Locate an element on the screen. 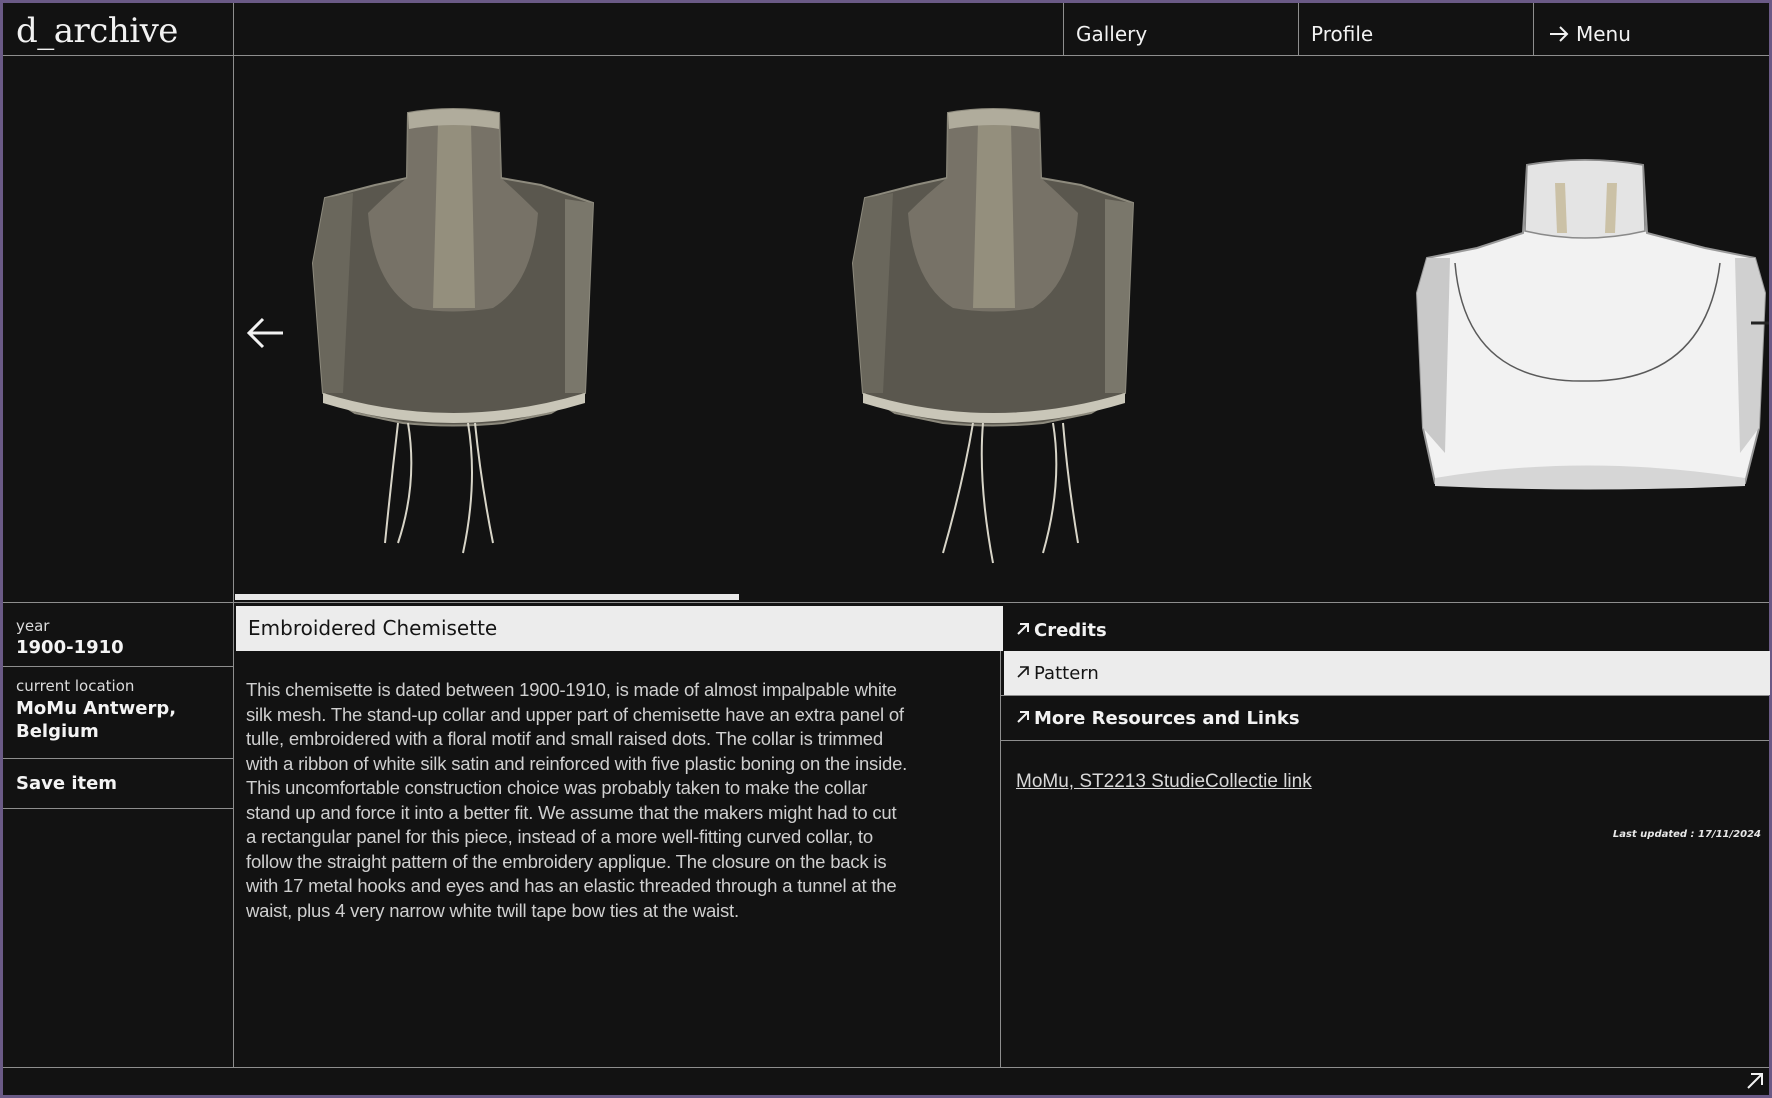 The width and height of the screenshot is (1772, 1098). footer-line is located at coordinates (886, 1067).